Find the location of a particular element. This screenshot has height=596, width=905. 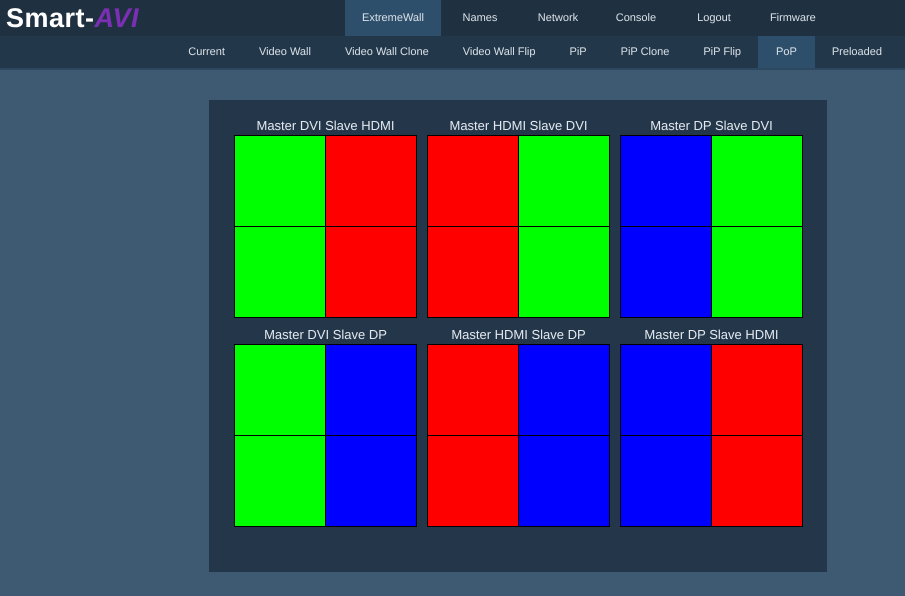

nav-tab: Console is located at coordinates (635, 18).